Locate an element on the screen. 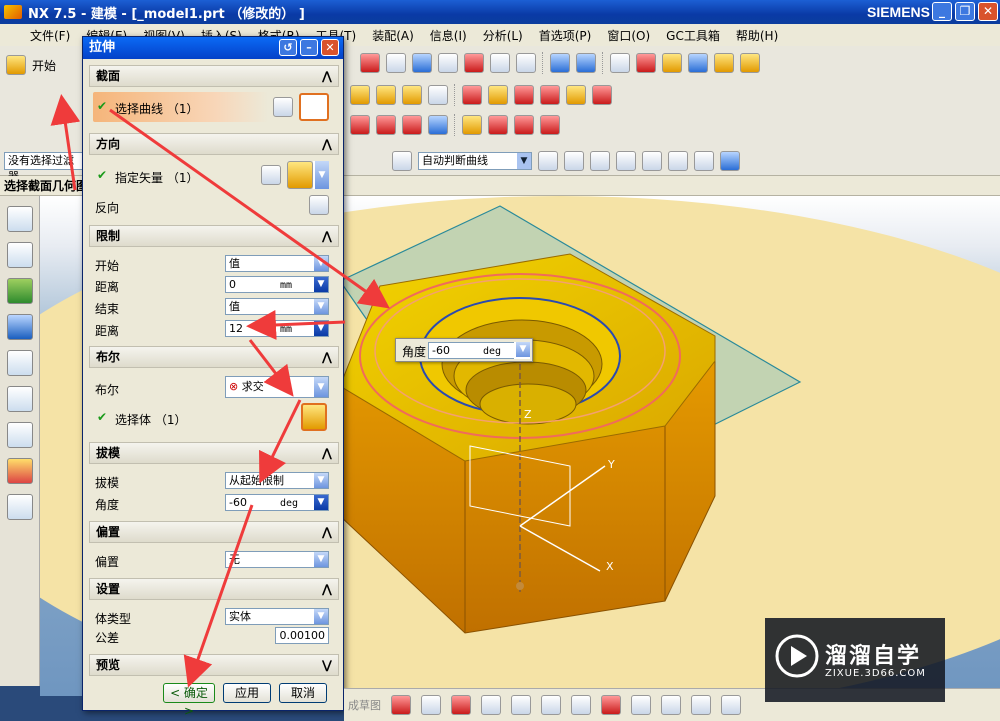 This screenshot has width=1000, height=721. arrow-to-curve is located at coordinates (249, 208).